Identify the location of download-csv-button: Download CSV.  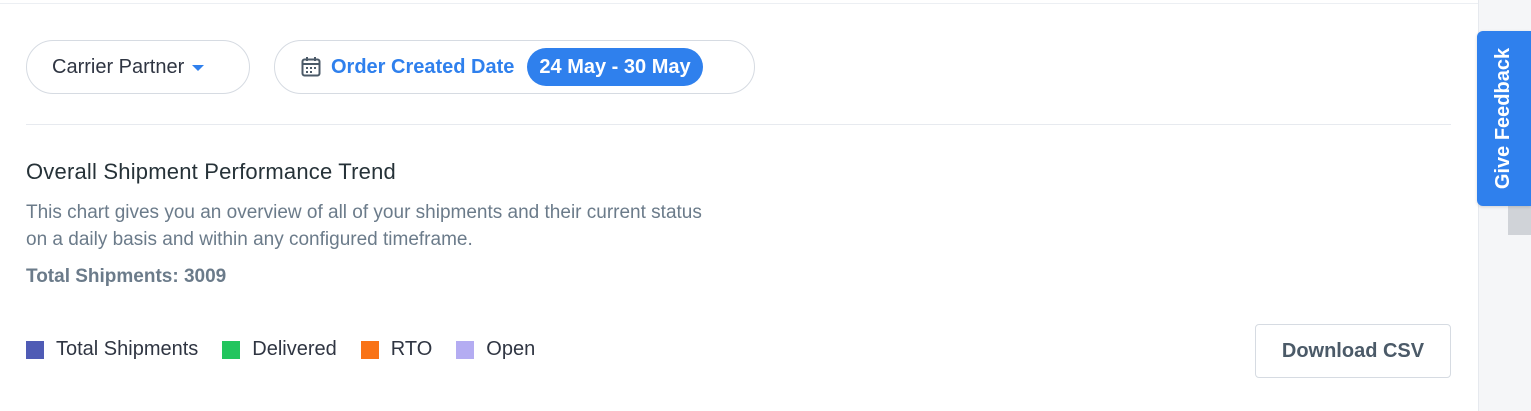
(1353, 351).